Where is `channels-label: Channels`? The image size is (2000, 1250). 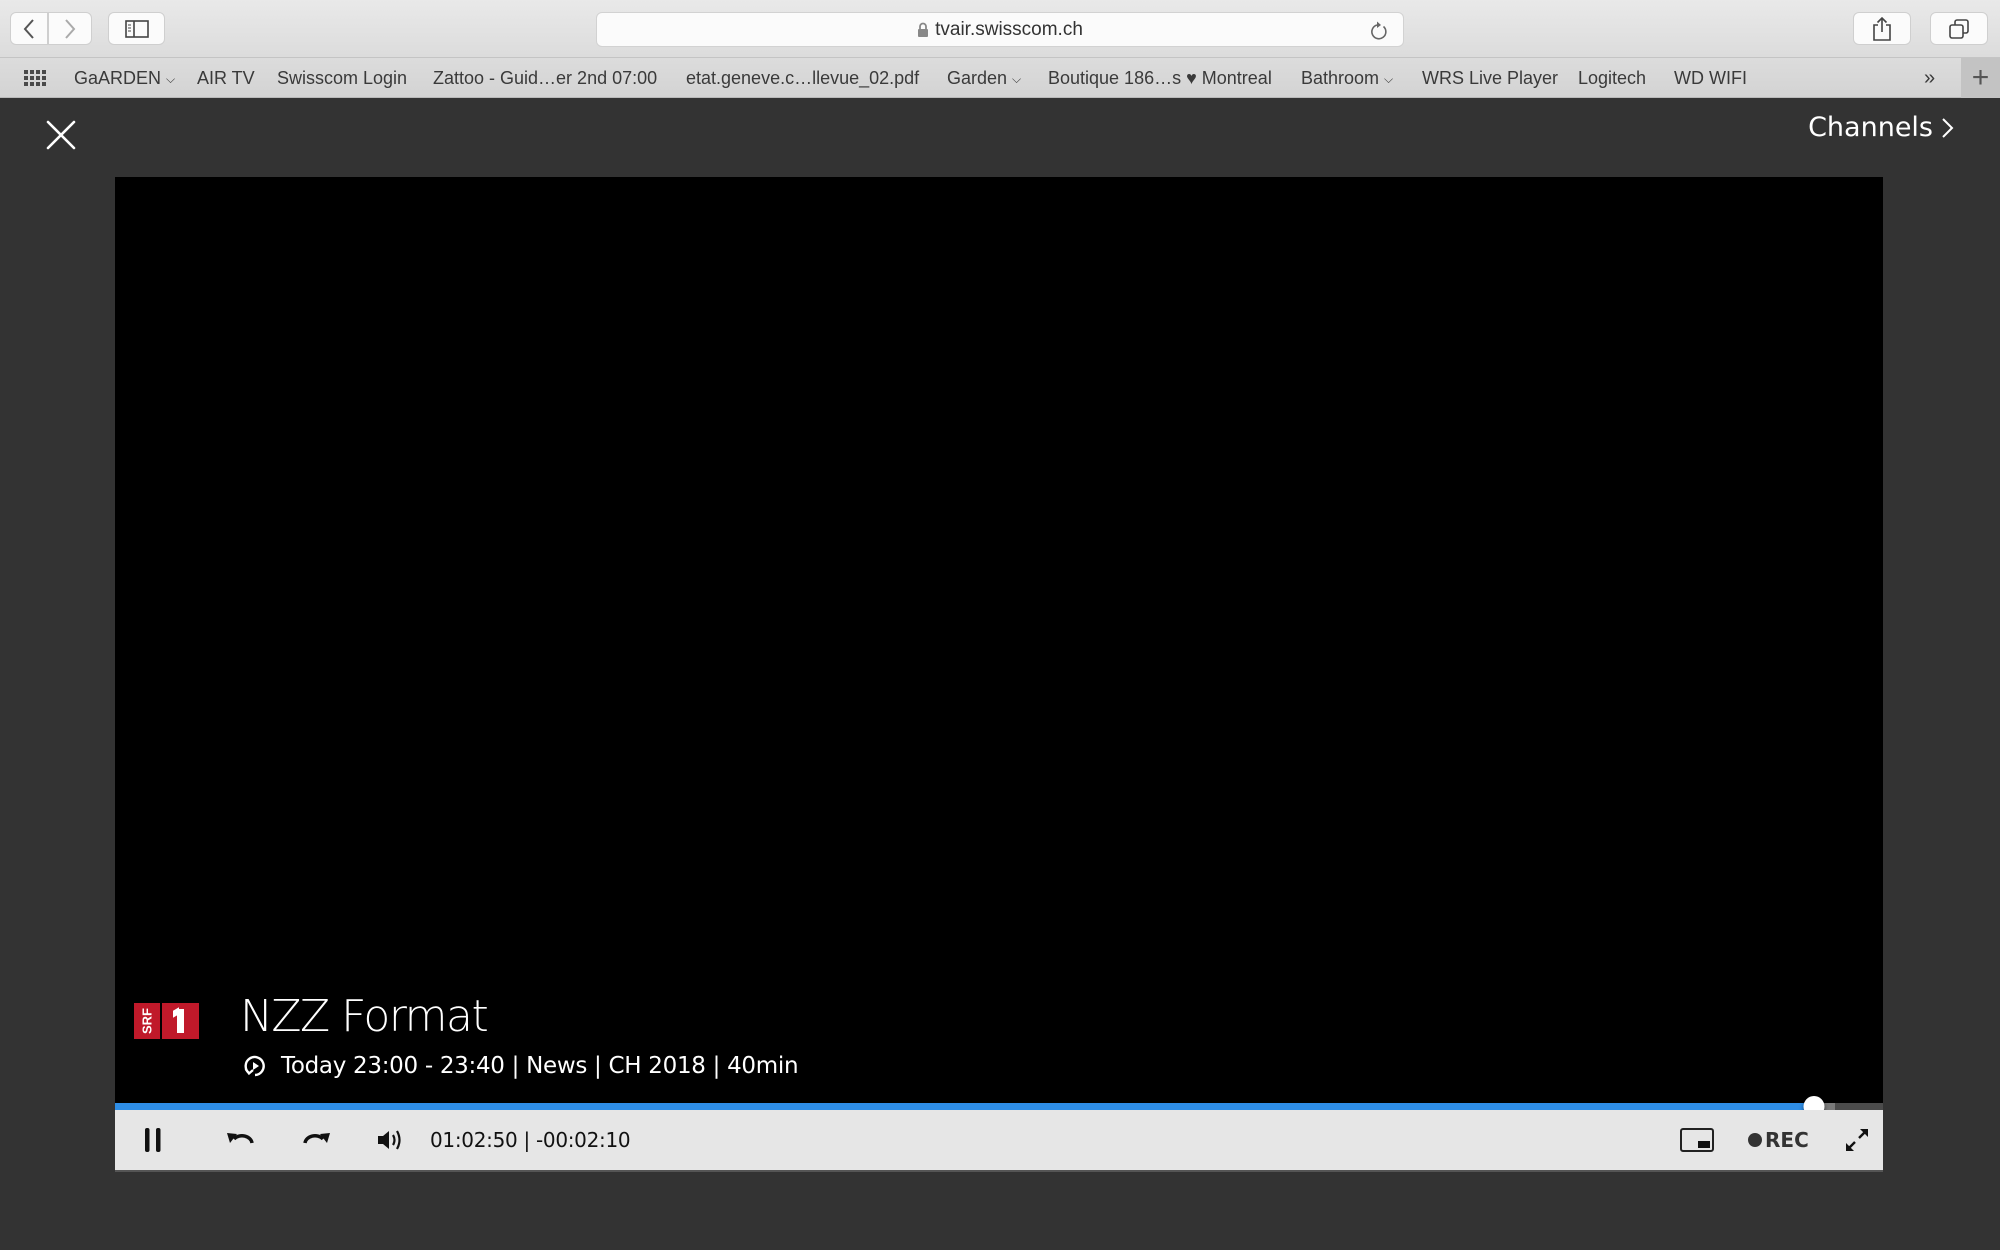
channels-label: Channels is located at coordinates (1870, 127).